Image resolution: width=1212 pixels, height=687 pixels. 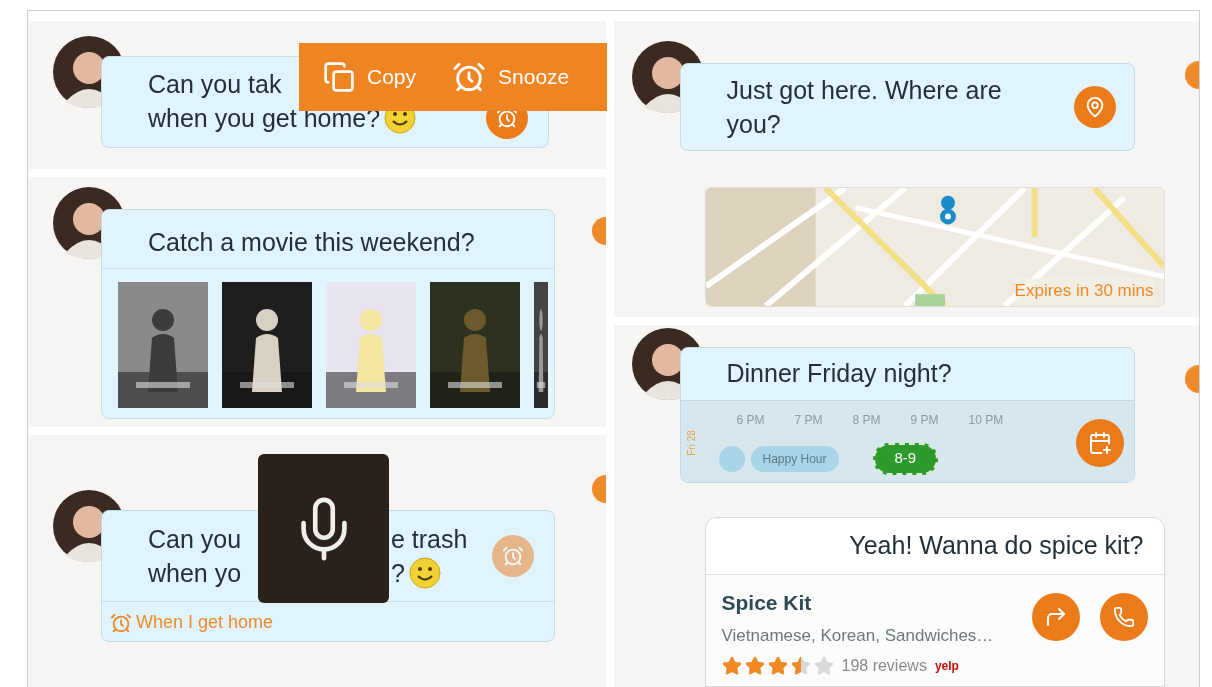 I want to click on restaurant-name: Spice Kit, so click(x=766, y=603).